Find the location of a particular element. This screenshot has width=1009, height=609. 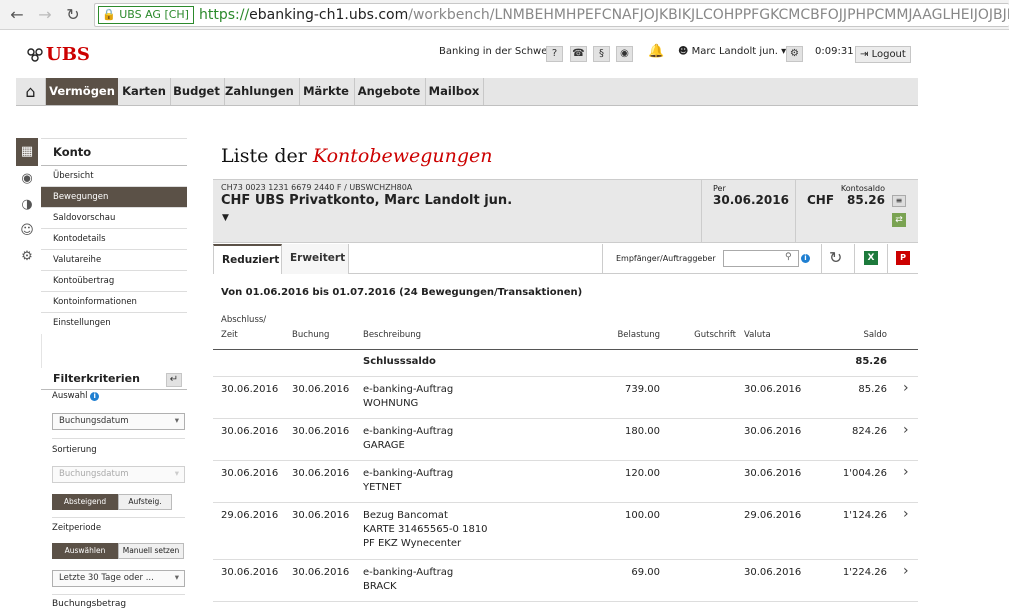

col-gutschrift: Gutschrift is located at coordinates (701, 335).